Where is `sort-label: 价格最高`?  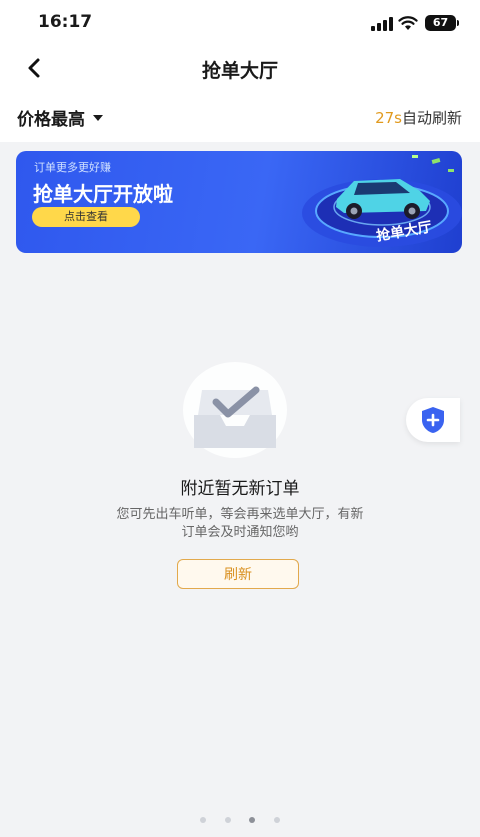 sort-label: 价格最高 is located at coordinates (51, 120).